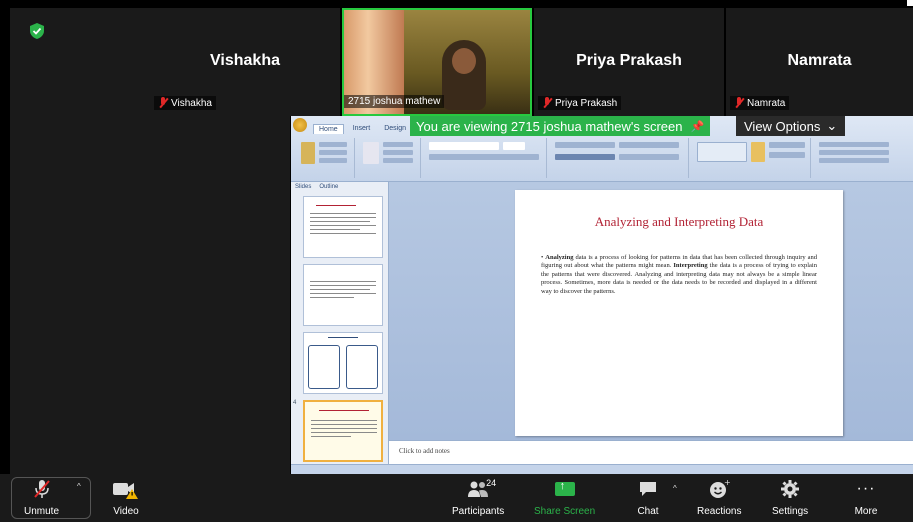 This screenshot has height=522, width=913. Describe the element at coordinates (790, 489) in the screenshot. I see `gear-icon` at that location.